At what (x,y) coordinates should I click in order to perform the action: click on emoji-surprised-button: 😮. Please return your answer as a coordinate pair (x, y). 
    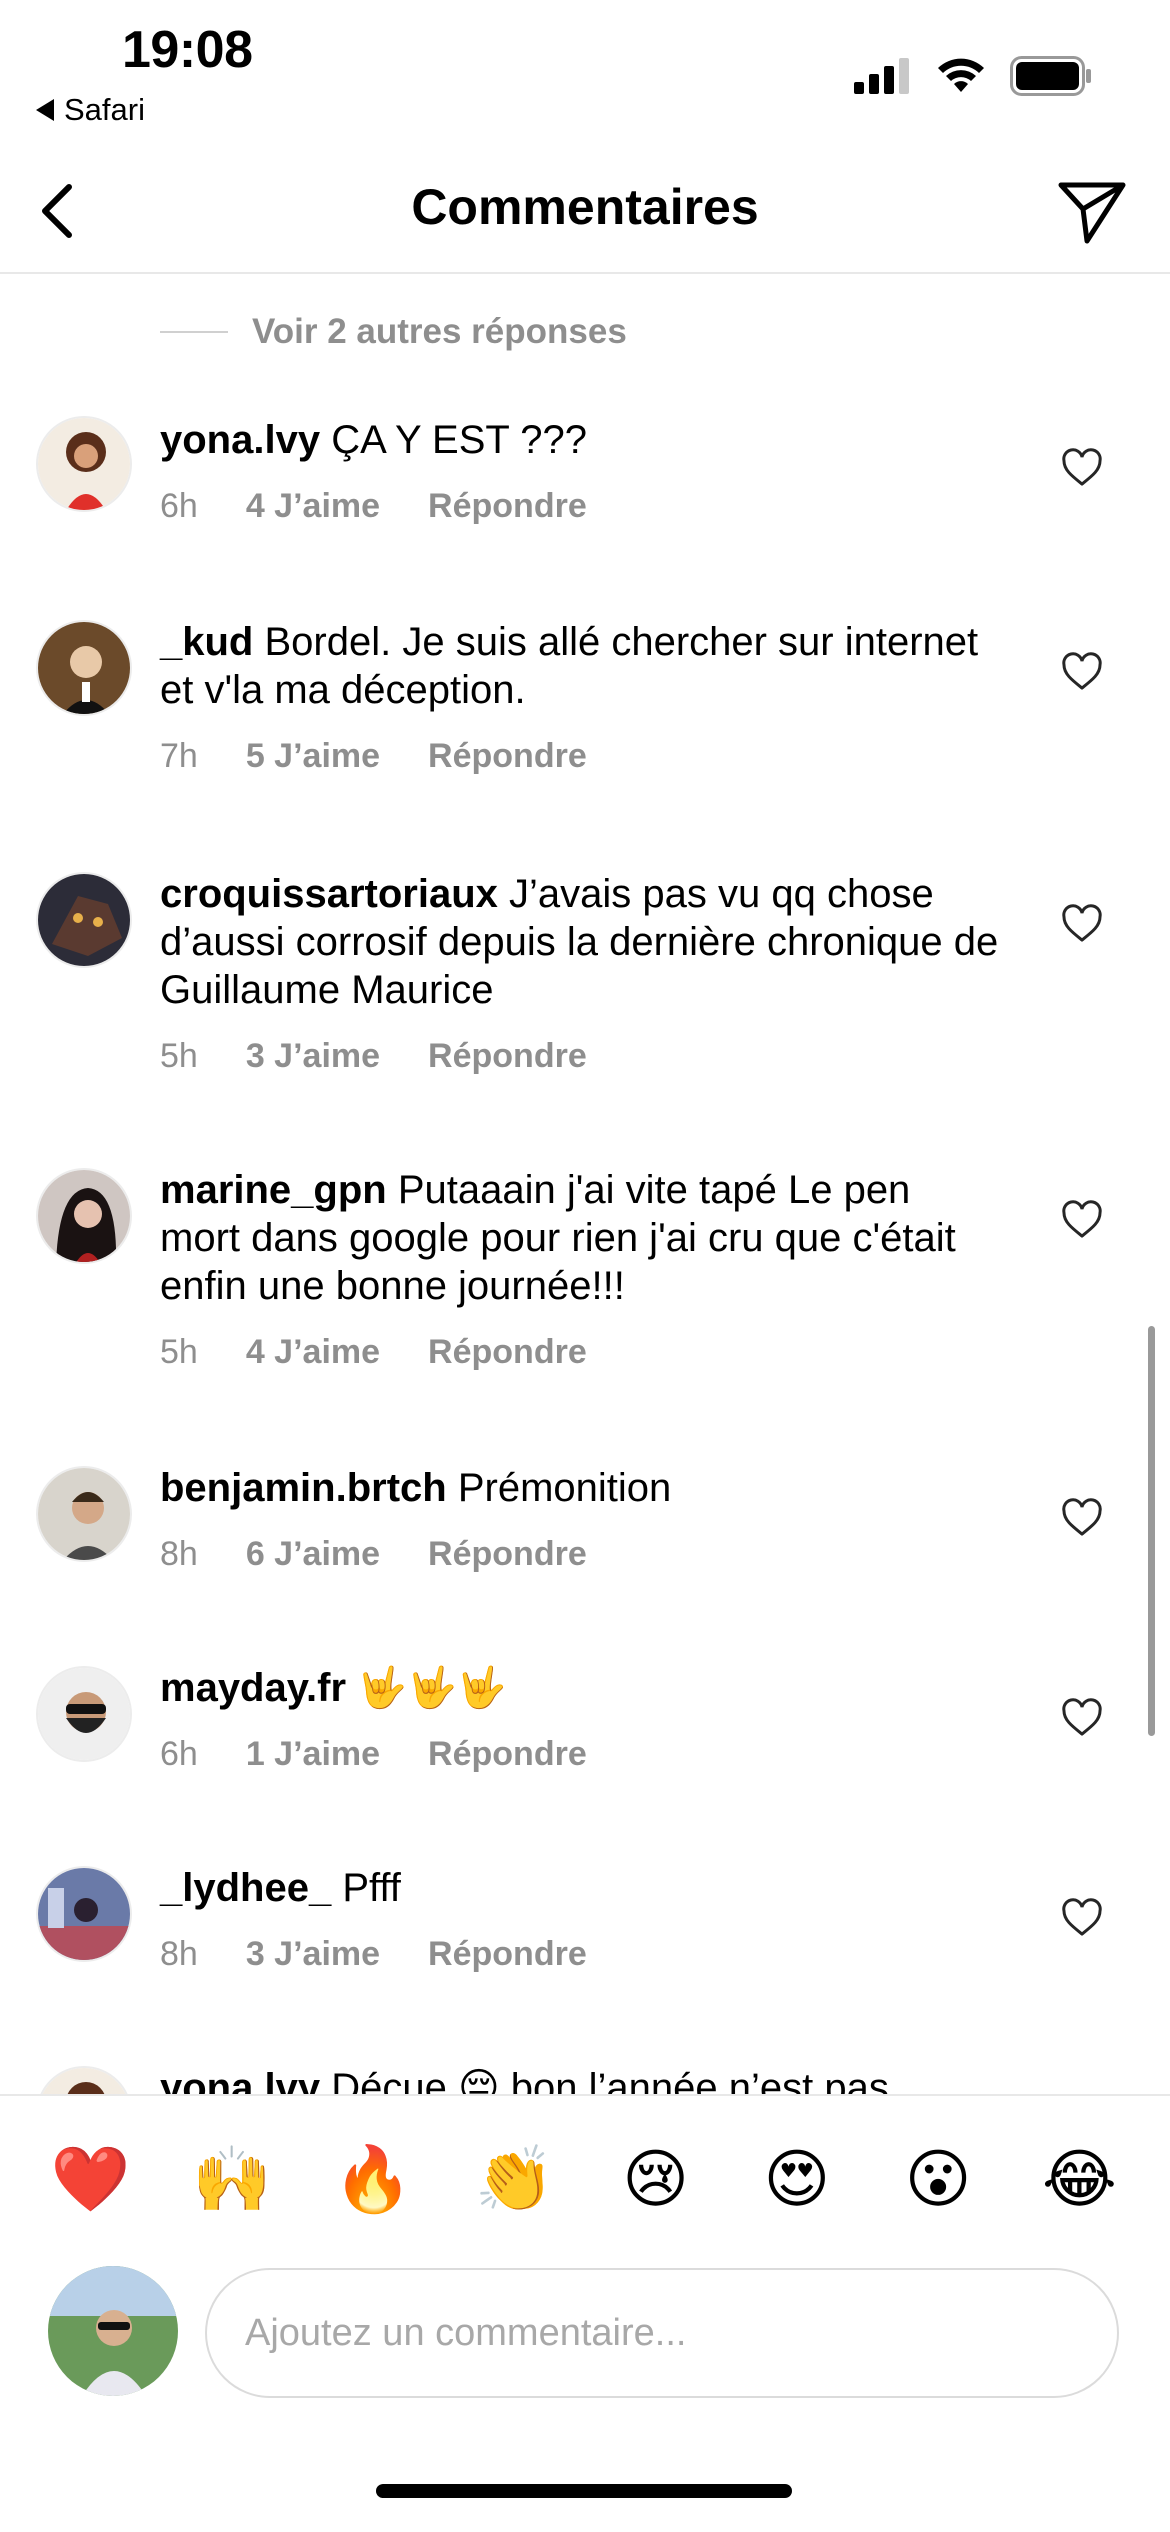
    Looking at the image, I should click on (938, 2179).